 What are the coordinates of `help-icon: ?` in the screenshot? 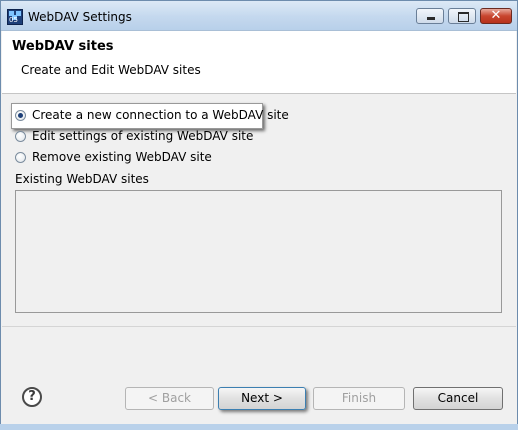 It's located at (32, 396).